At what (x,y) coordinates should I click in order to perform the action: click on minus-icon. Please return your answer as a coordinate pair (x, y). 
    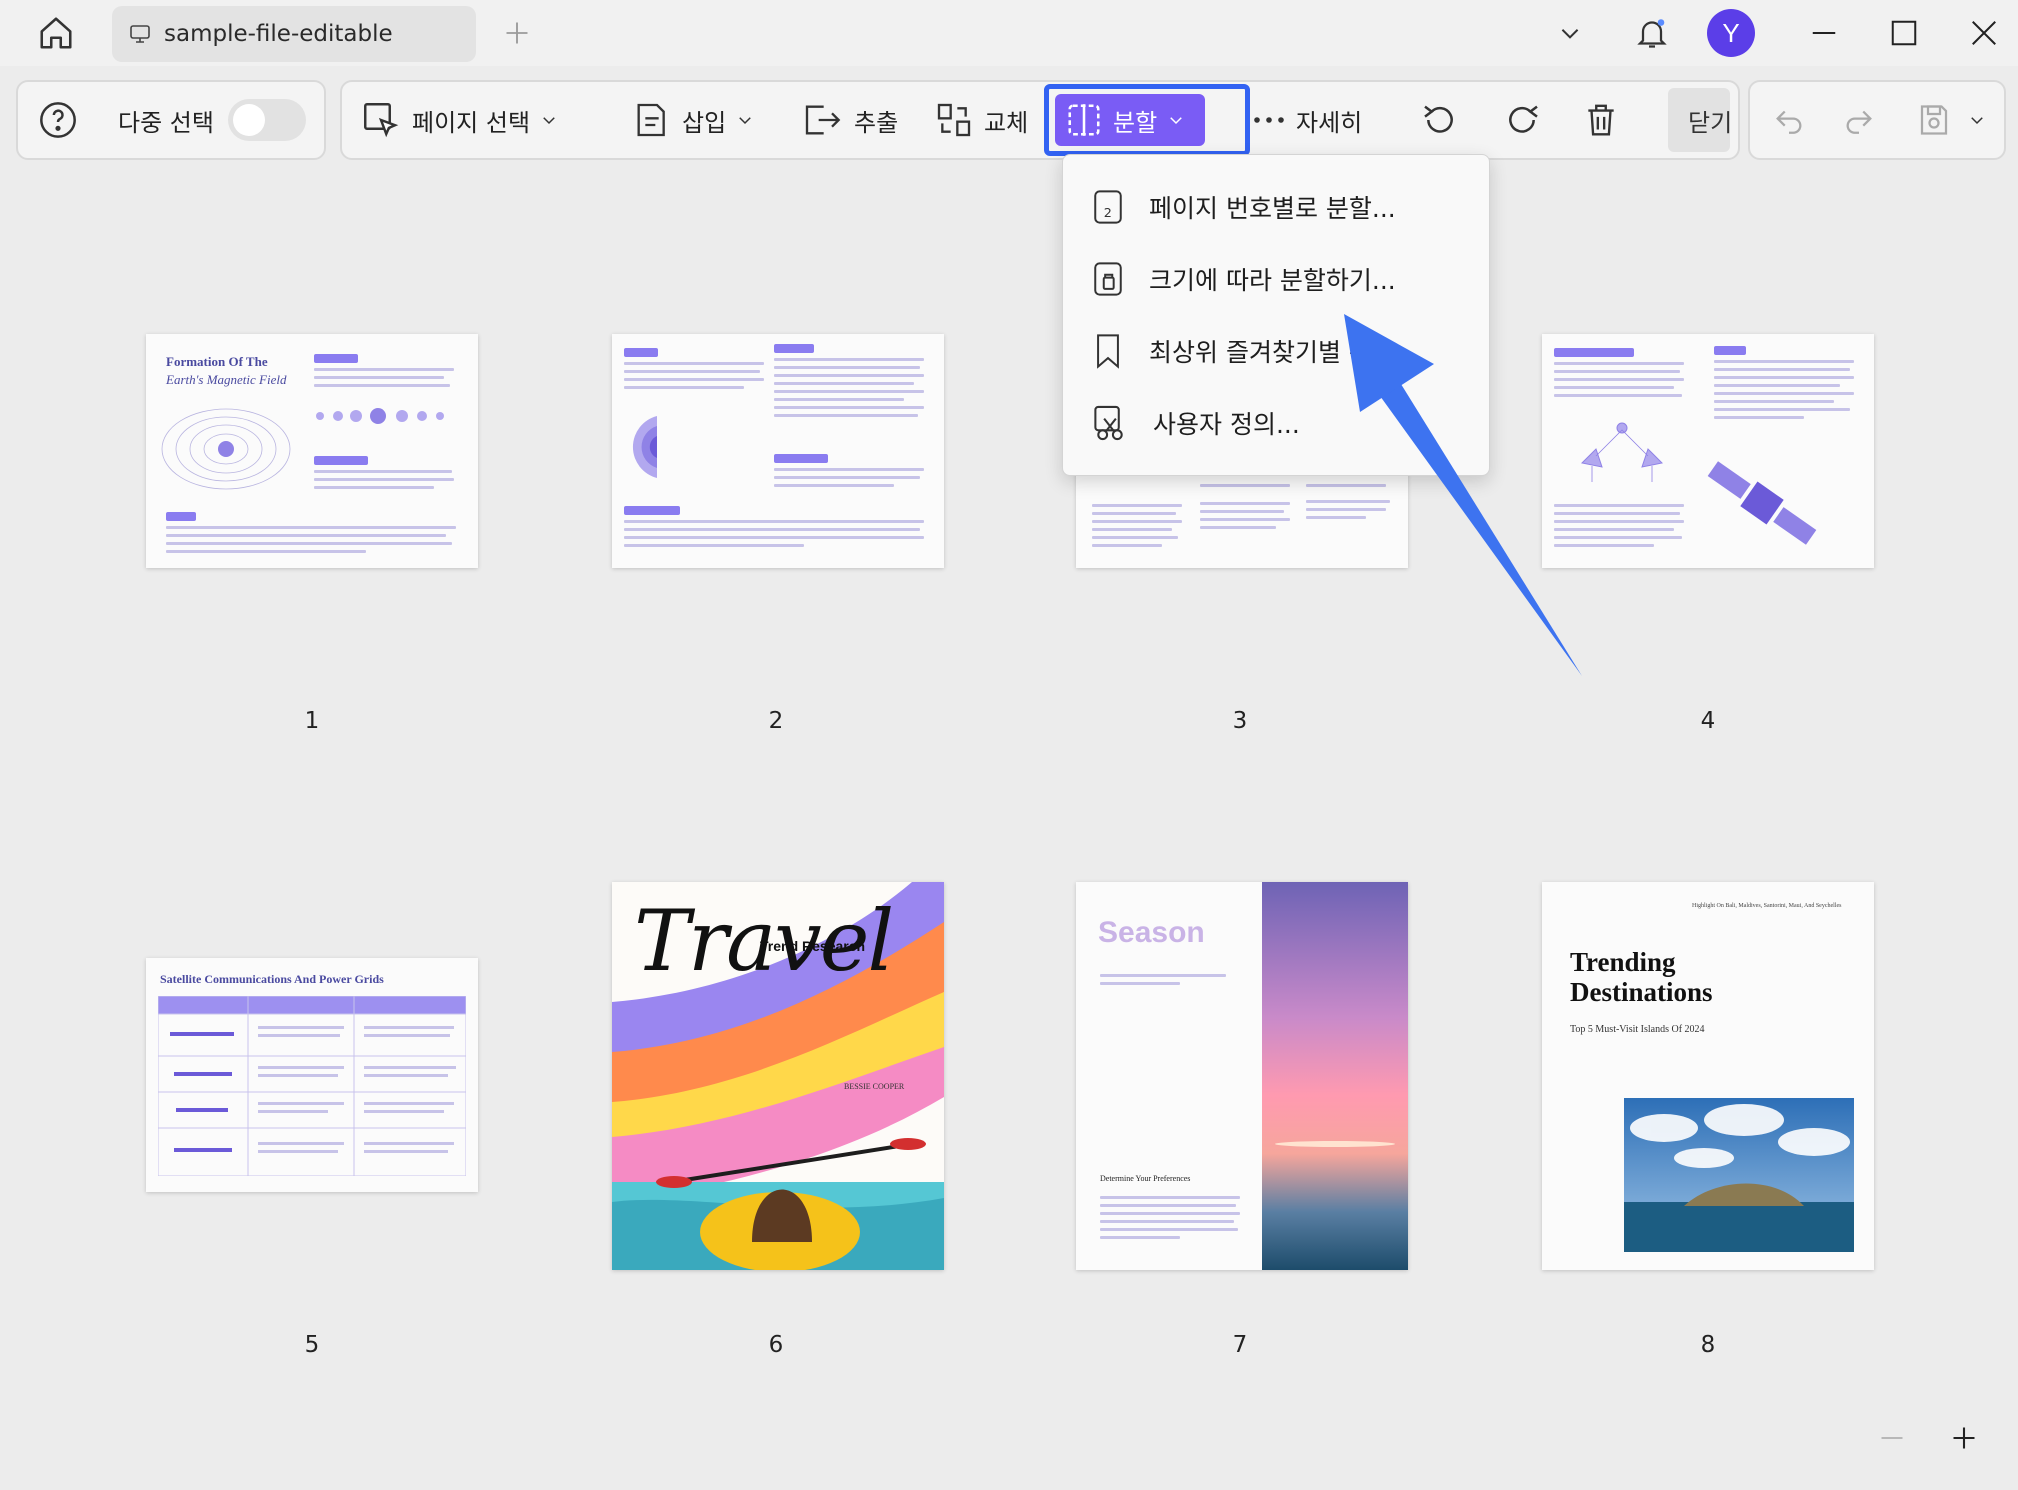
    Looking at the image, I should click on (1892, 1438).